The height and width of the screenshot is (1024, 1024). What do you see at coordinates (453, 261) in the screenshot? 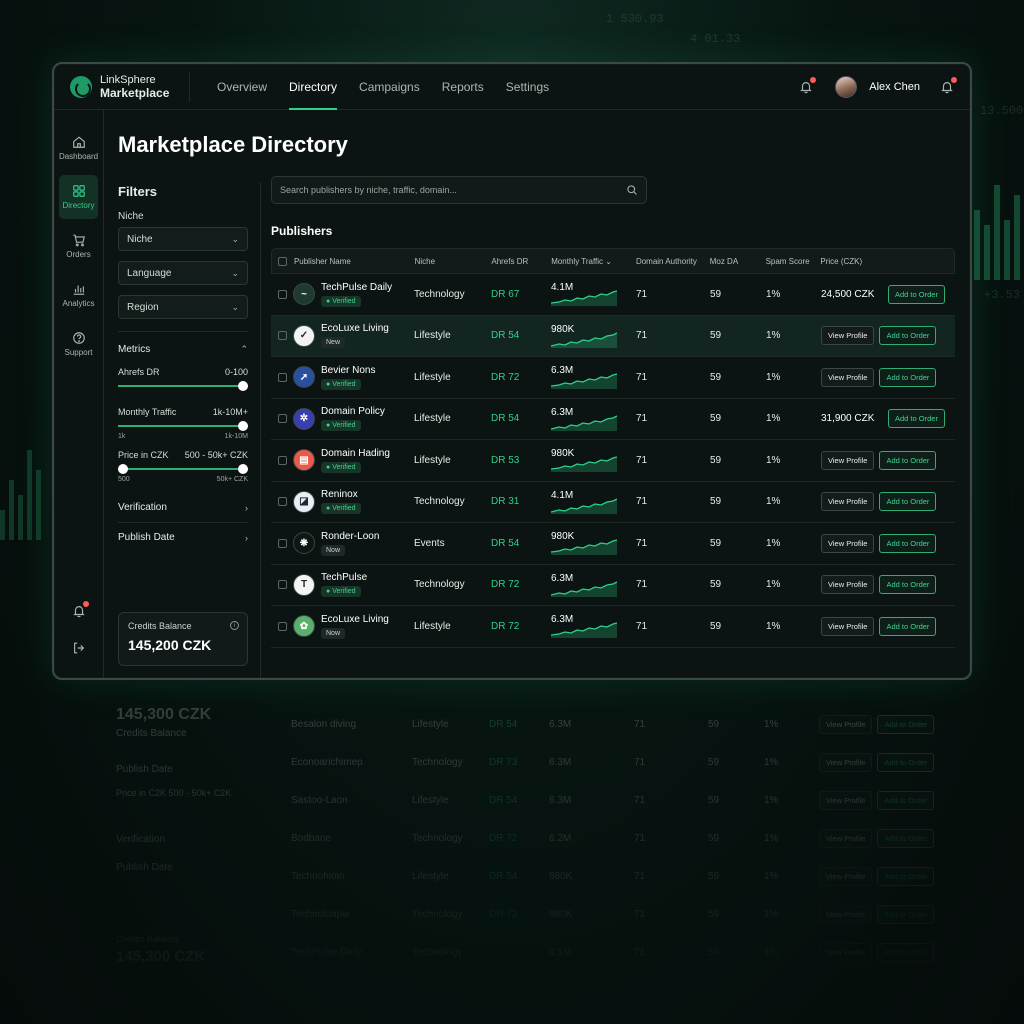
I see `col-niche: Niche` at bounding box center [453, 261].